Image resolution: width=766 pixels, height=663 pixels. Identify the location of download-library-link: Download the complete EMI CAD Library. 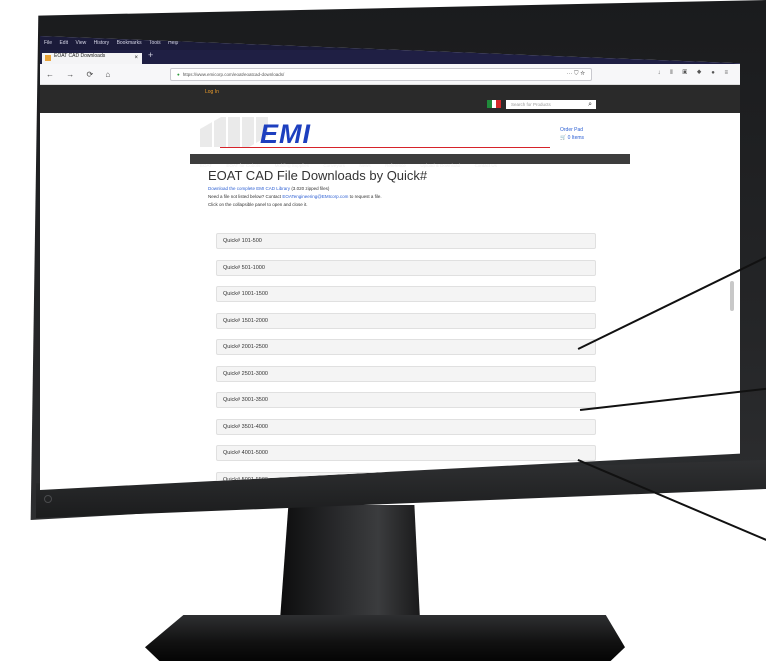
(249, 188).